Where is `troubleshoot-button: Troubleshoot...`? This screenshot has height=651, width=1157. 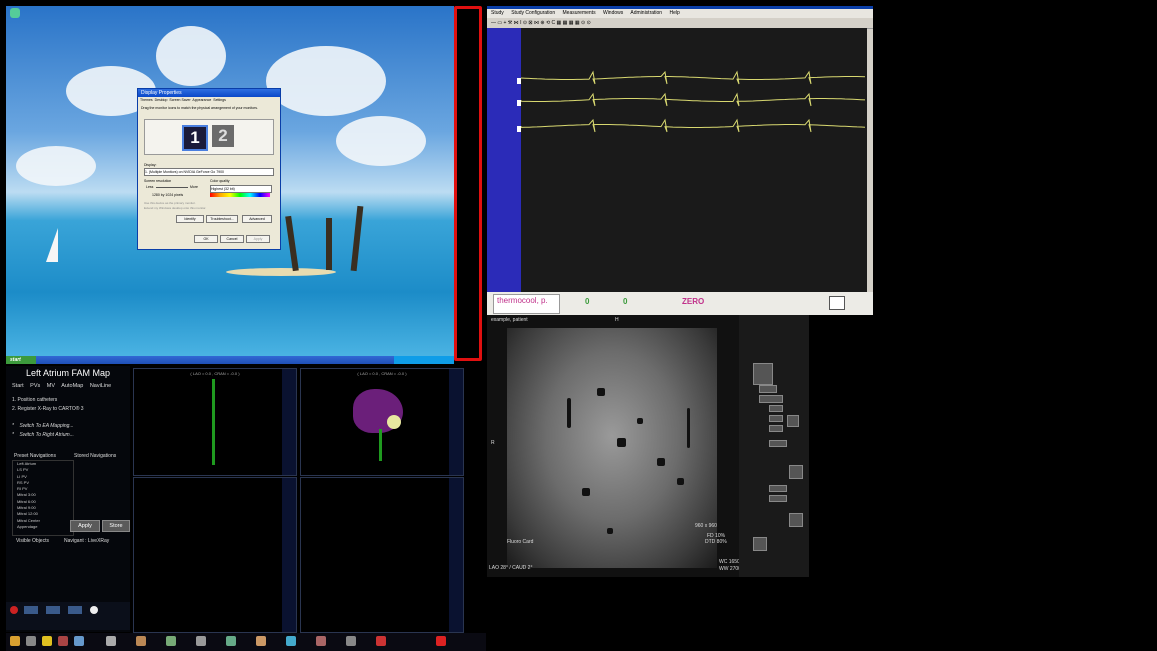
troubleshoot-button: Troubleshoot... is located at coordinates (222, 219).